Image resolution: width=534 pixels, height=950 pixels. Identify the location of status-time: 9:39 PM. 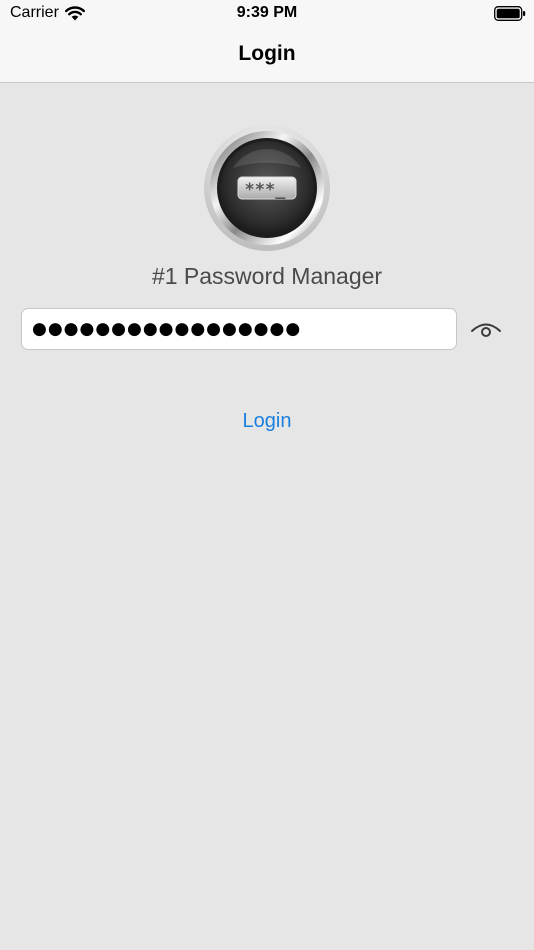
(267, 12).